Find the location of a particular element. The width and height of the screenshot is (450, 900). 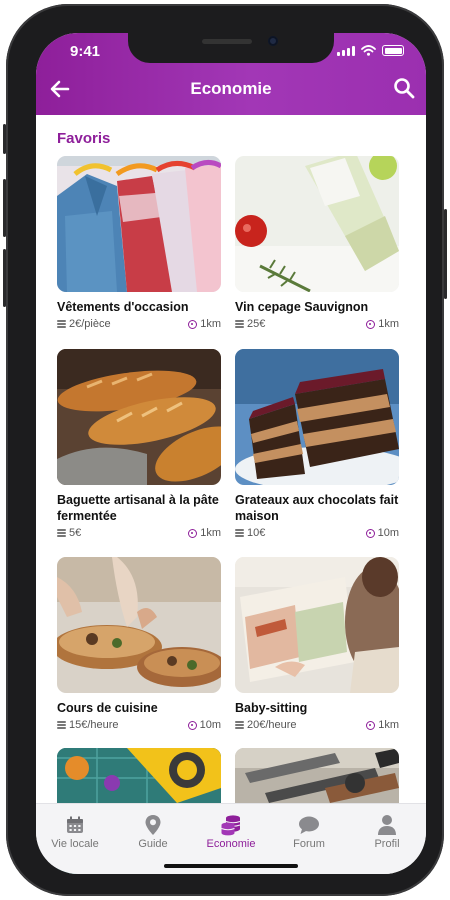

card-meta: 5€ 1km is located at coordinates (139, 533).